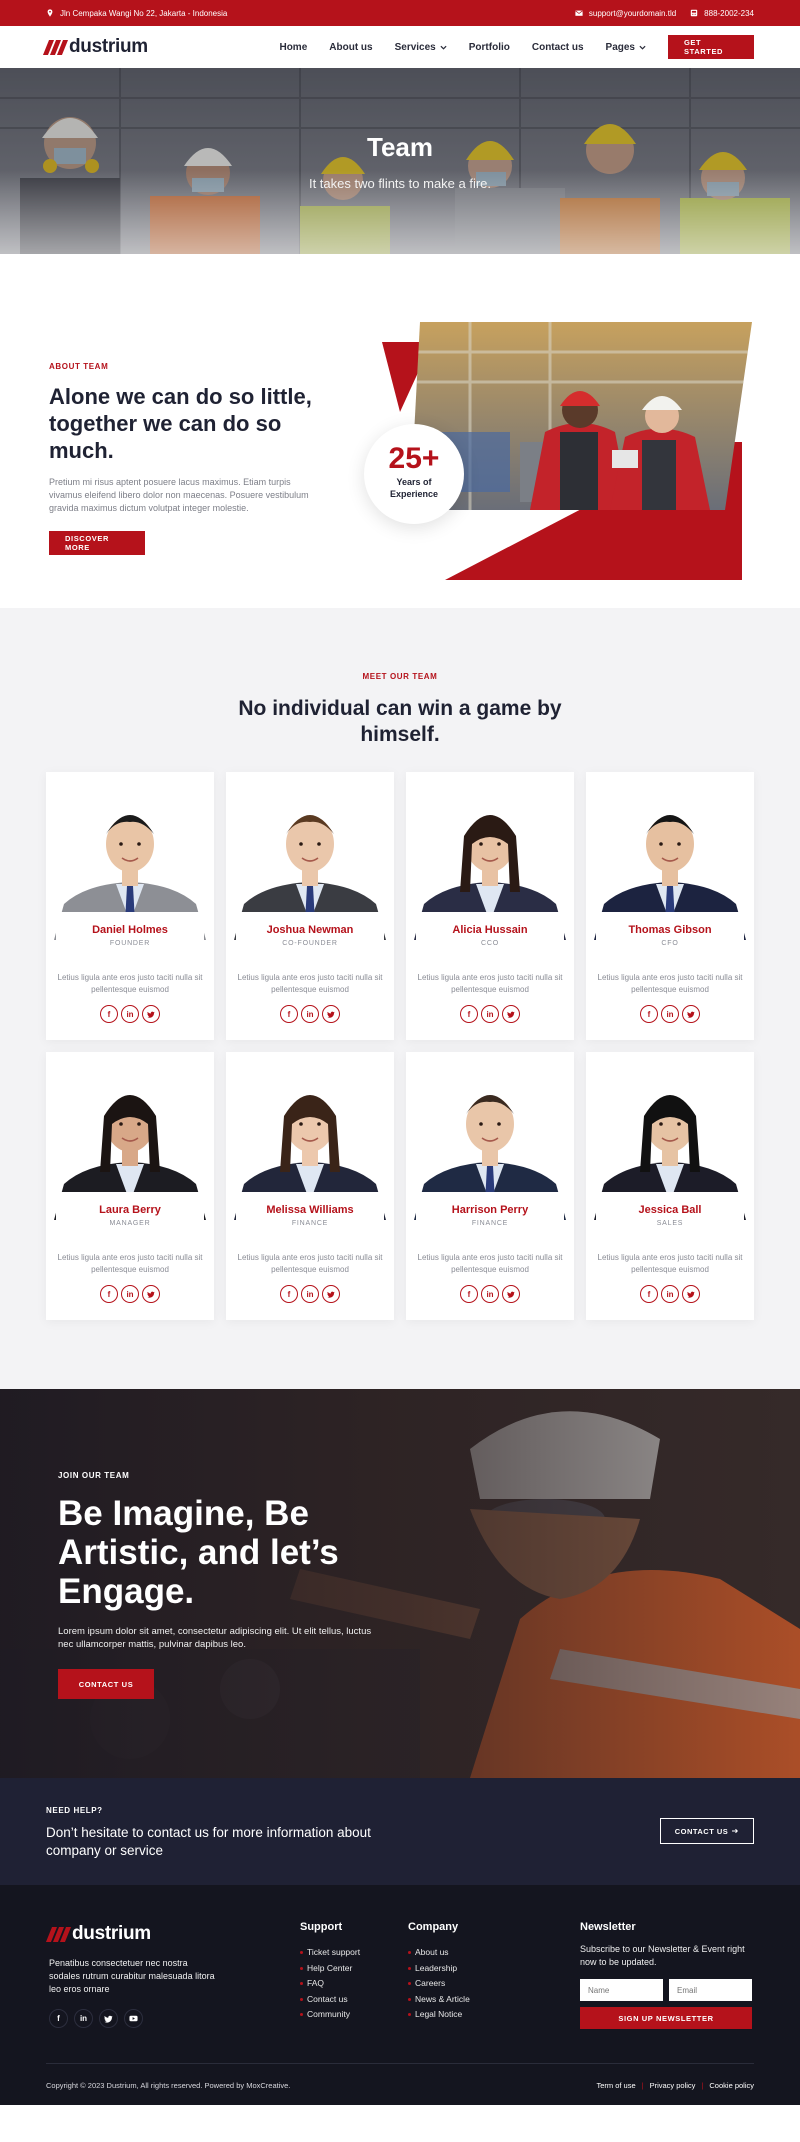 This screenshot has height=2142, width=800. I want to click on nav-about: About us, so click(350, 47).